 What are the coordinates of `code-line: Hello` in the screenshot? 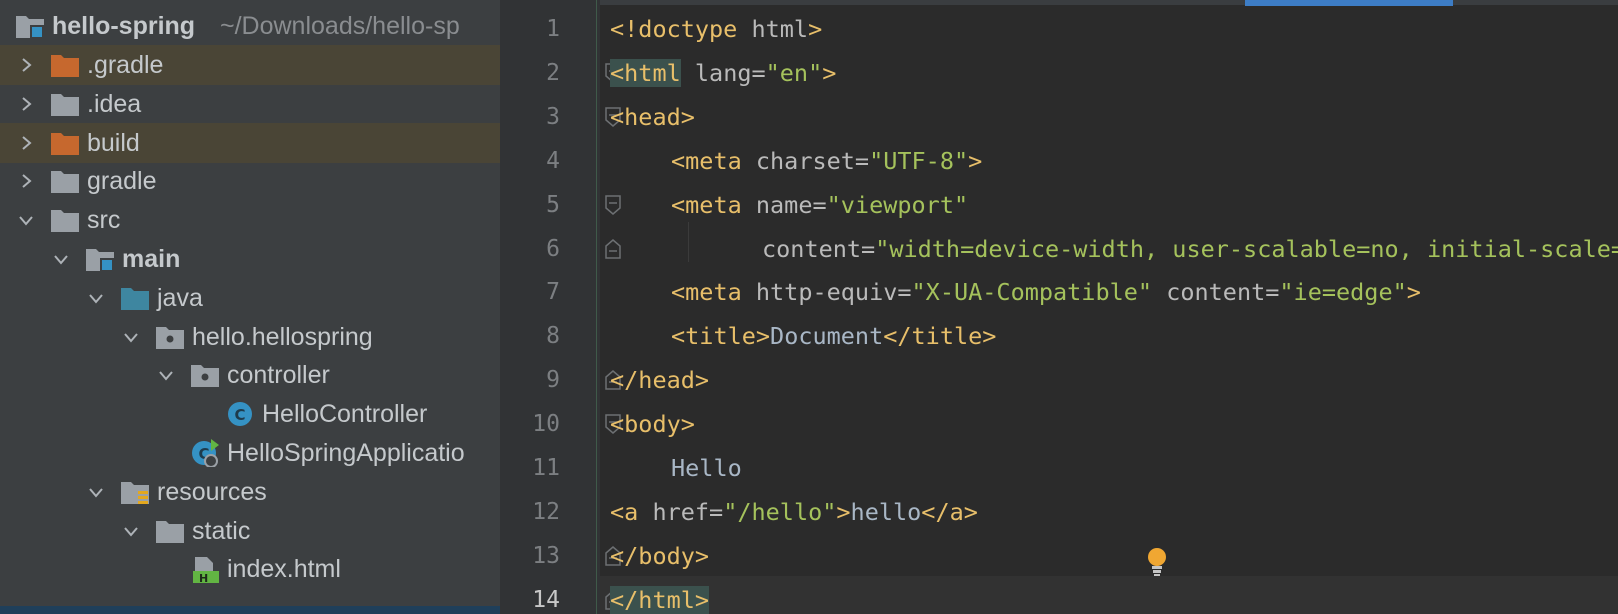 It's located at (706, 468).